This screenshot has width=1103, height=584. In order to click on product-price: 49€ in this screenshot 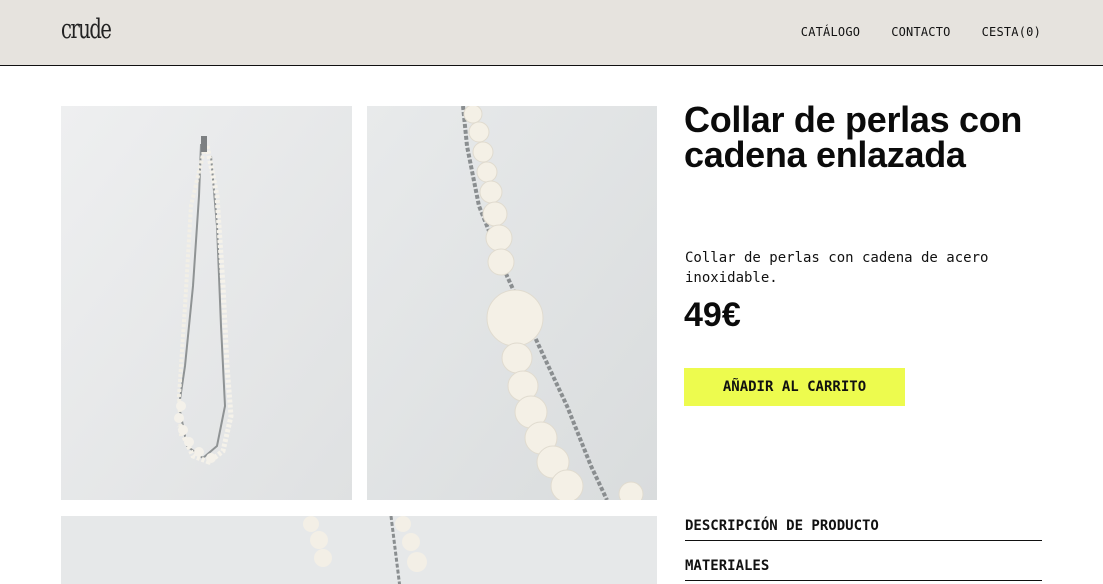, I will do `click(712, 315)`.